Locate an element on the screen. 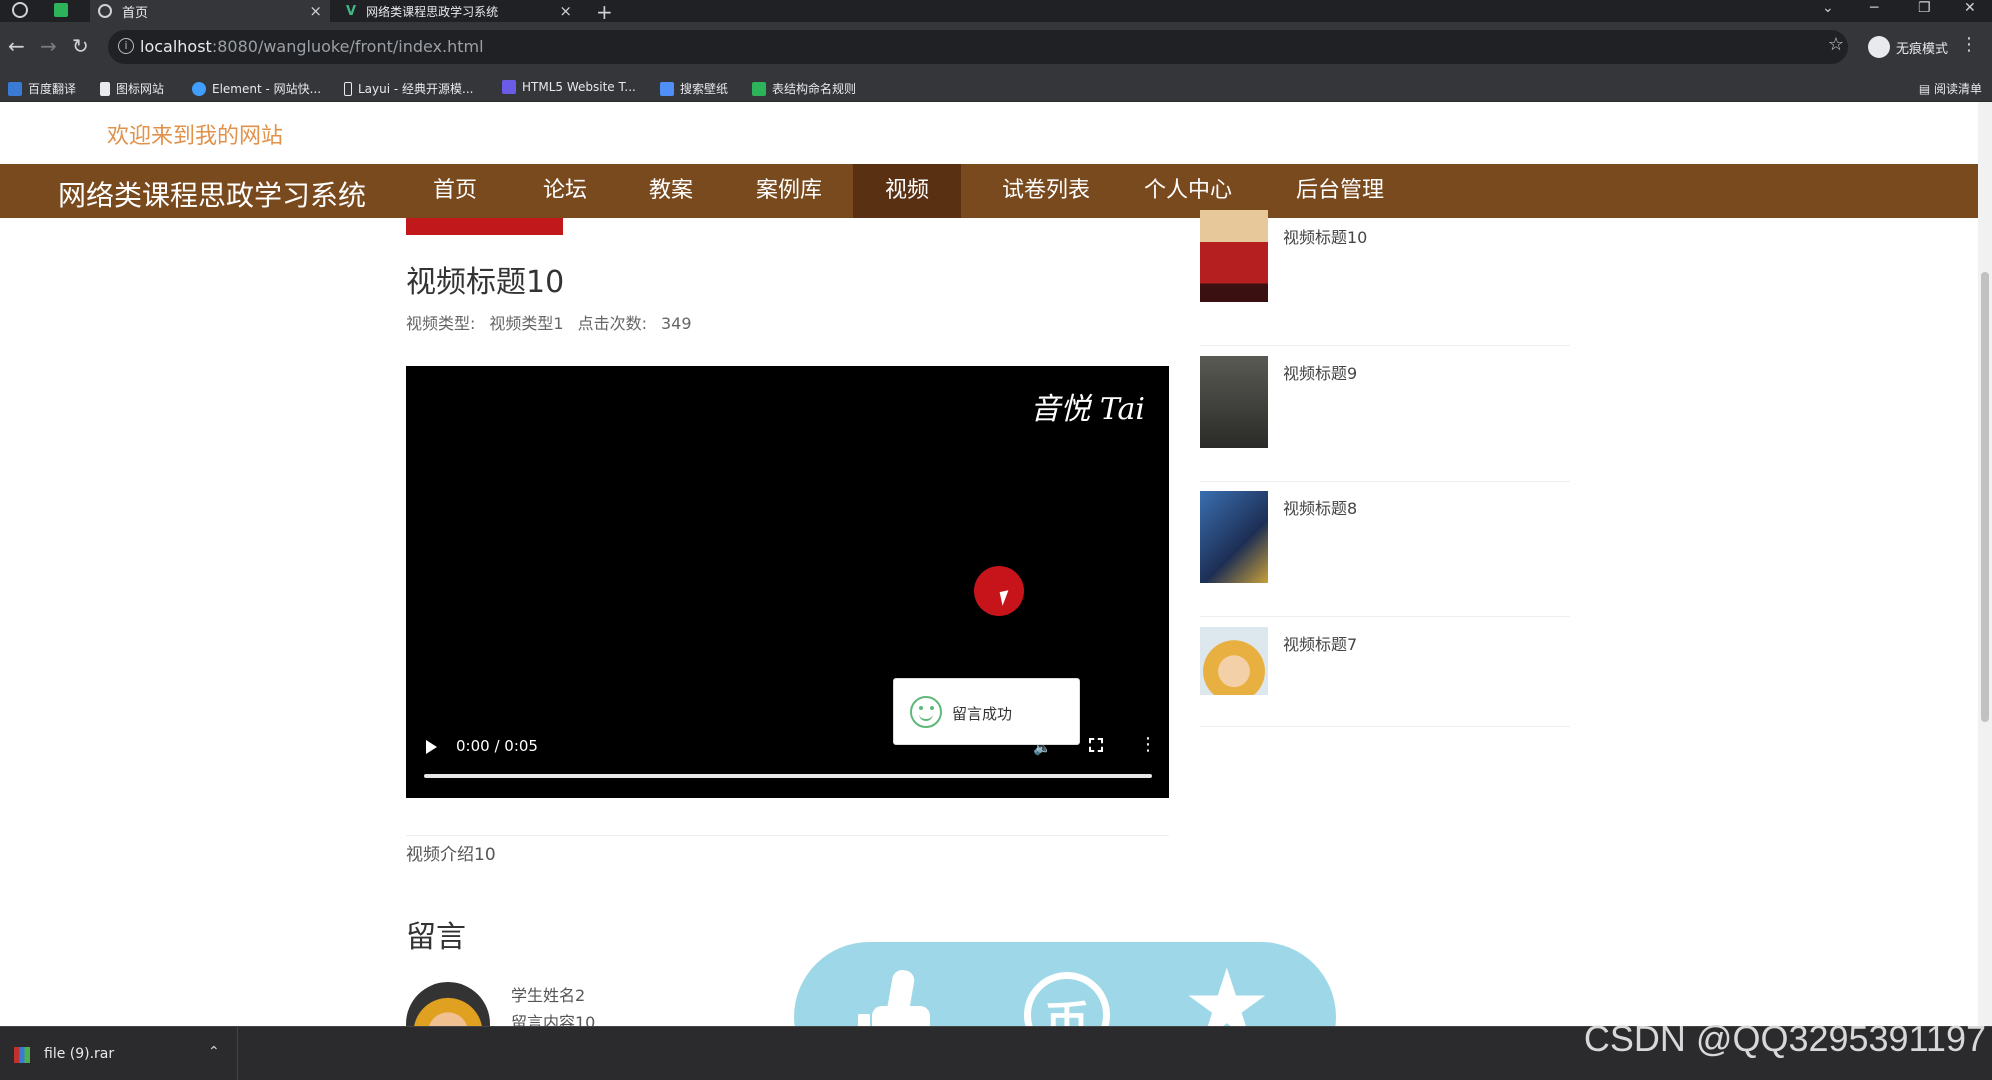  browser-tab-bar: 首页 × V 网络类课程思政学习系统 × + ⌄ ─ ❐ ✕ is located at coordinates (996, 12).